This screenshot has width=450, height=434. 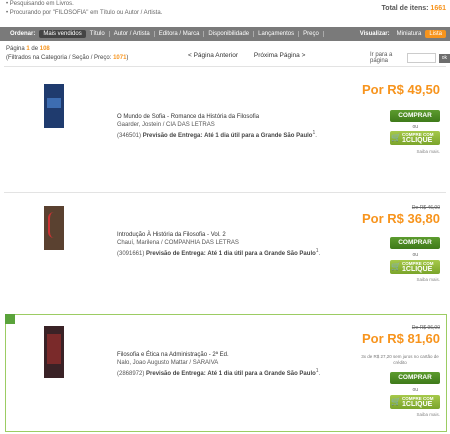 What do you see at coordinates (421, 58) in the screenshot?
I see `goto-page-input` at bounding box center [421, 58].